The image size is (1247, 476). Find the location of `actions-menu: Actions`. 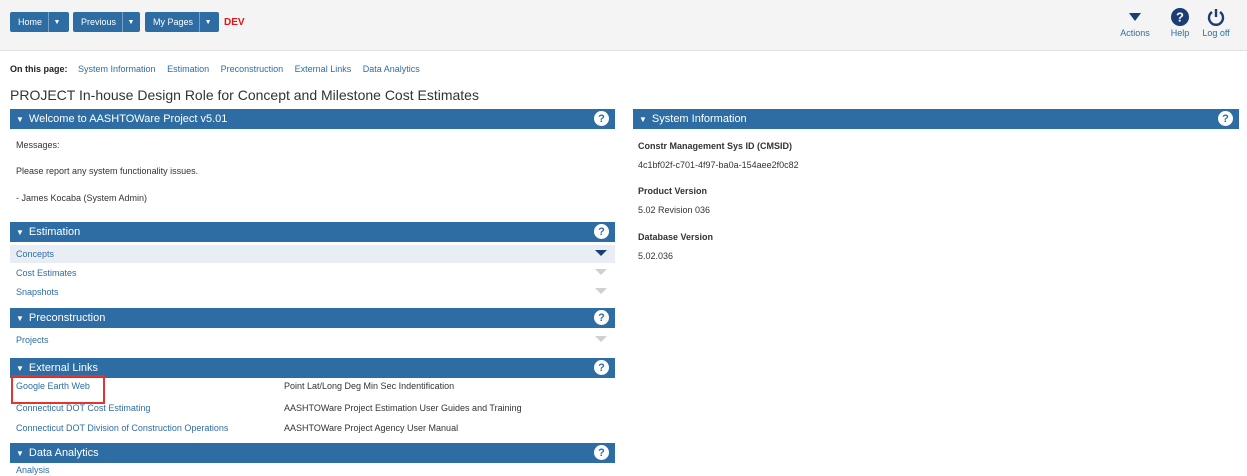

actions-menu: Actions is located at coordinates (1135, 22).